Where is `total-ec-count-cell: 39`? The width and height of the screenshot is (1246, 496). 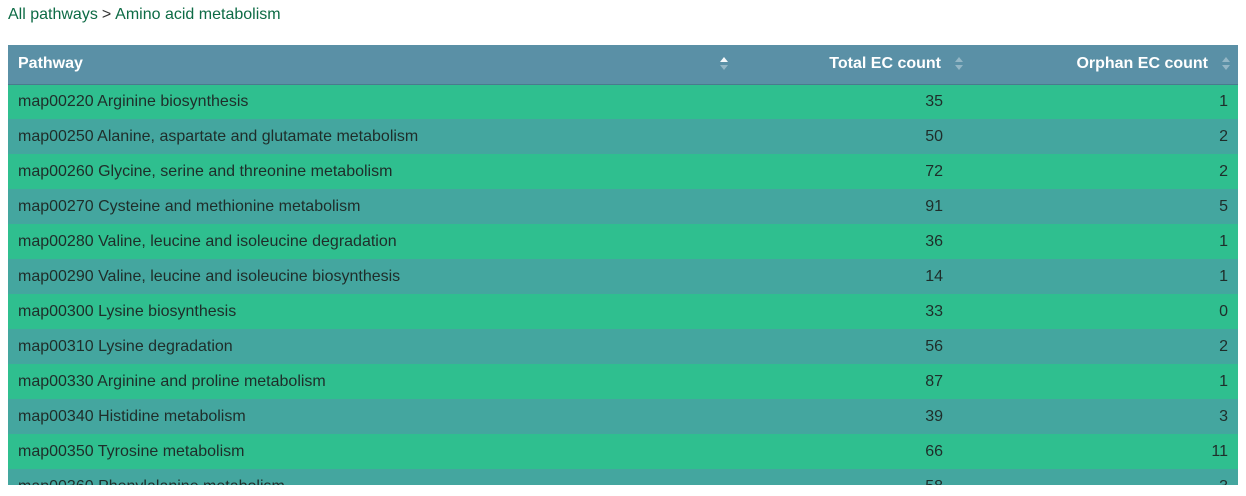
total-ec-count-cell: 39 is located at coordinates (851, 416).